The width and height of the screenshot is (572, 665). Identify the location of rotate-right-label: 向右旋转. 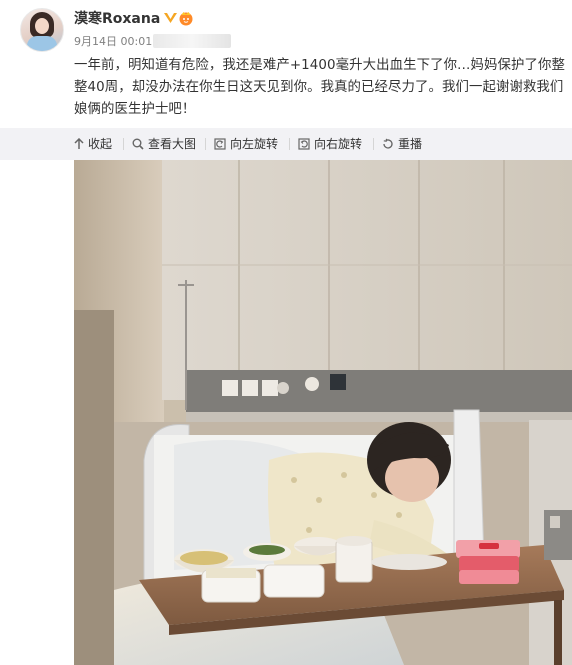
(338, 144).